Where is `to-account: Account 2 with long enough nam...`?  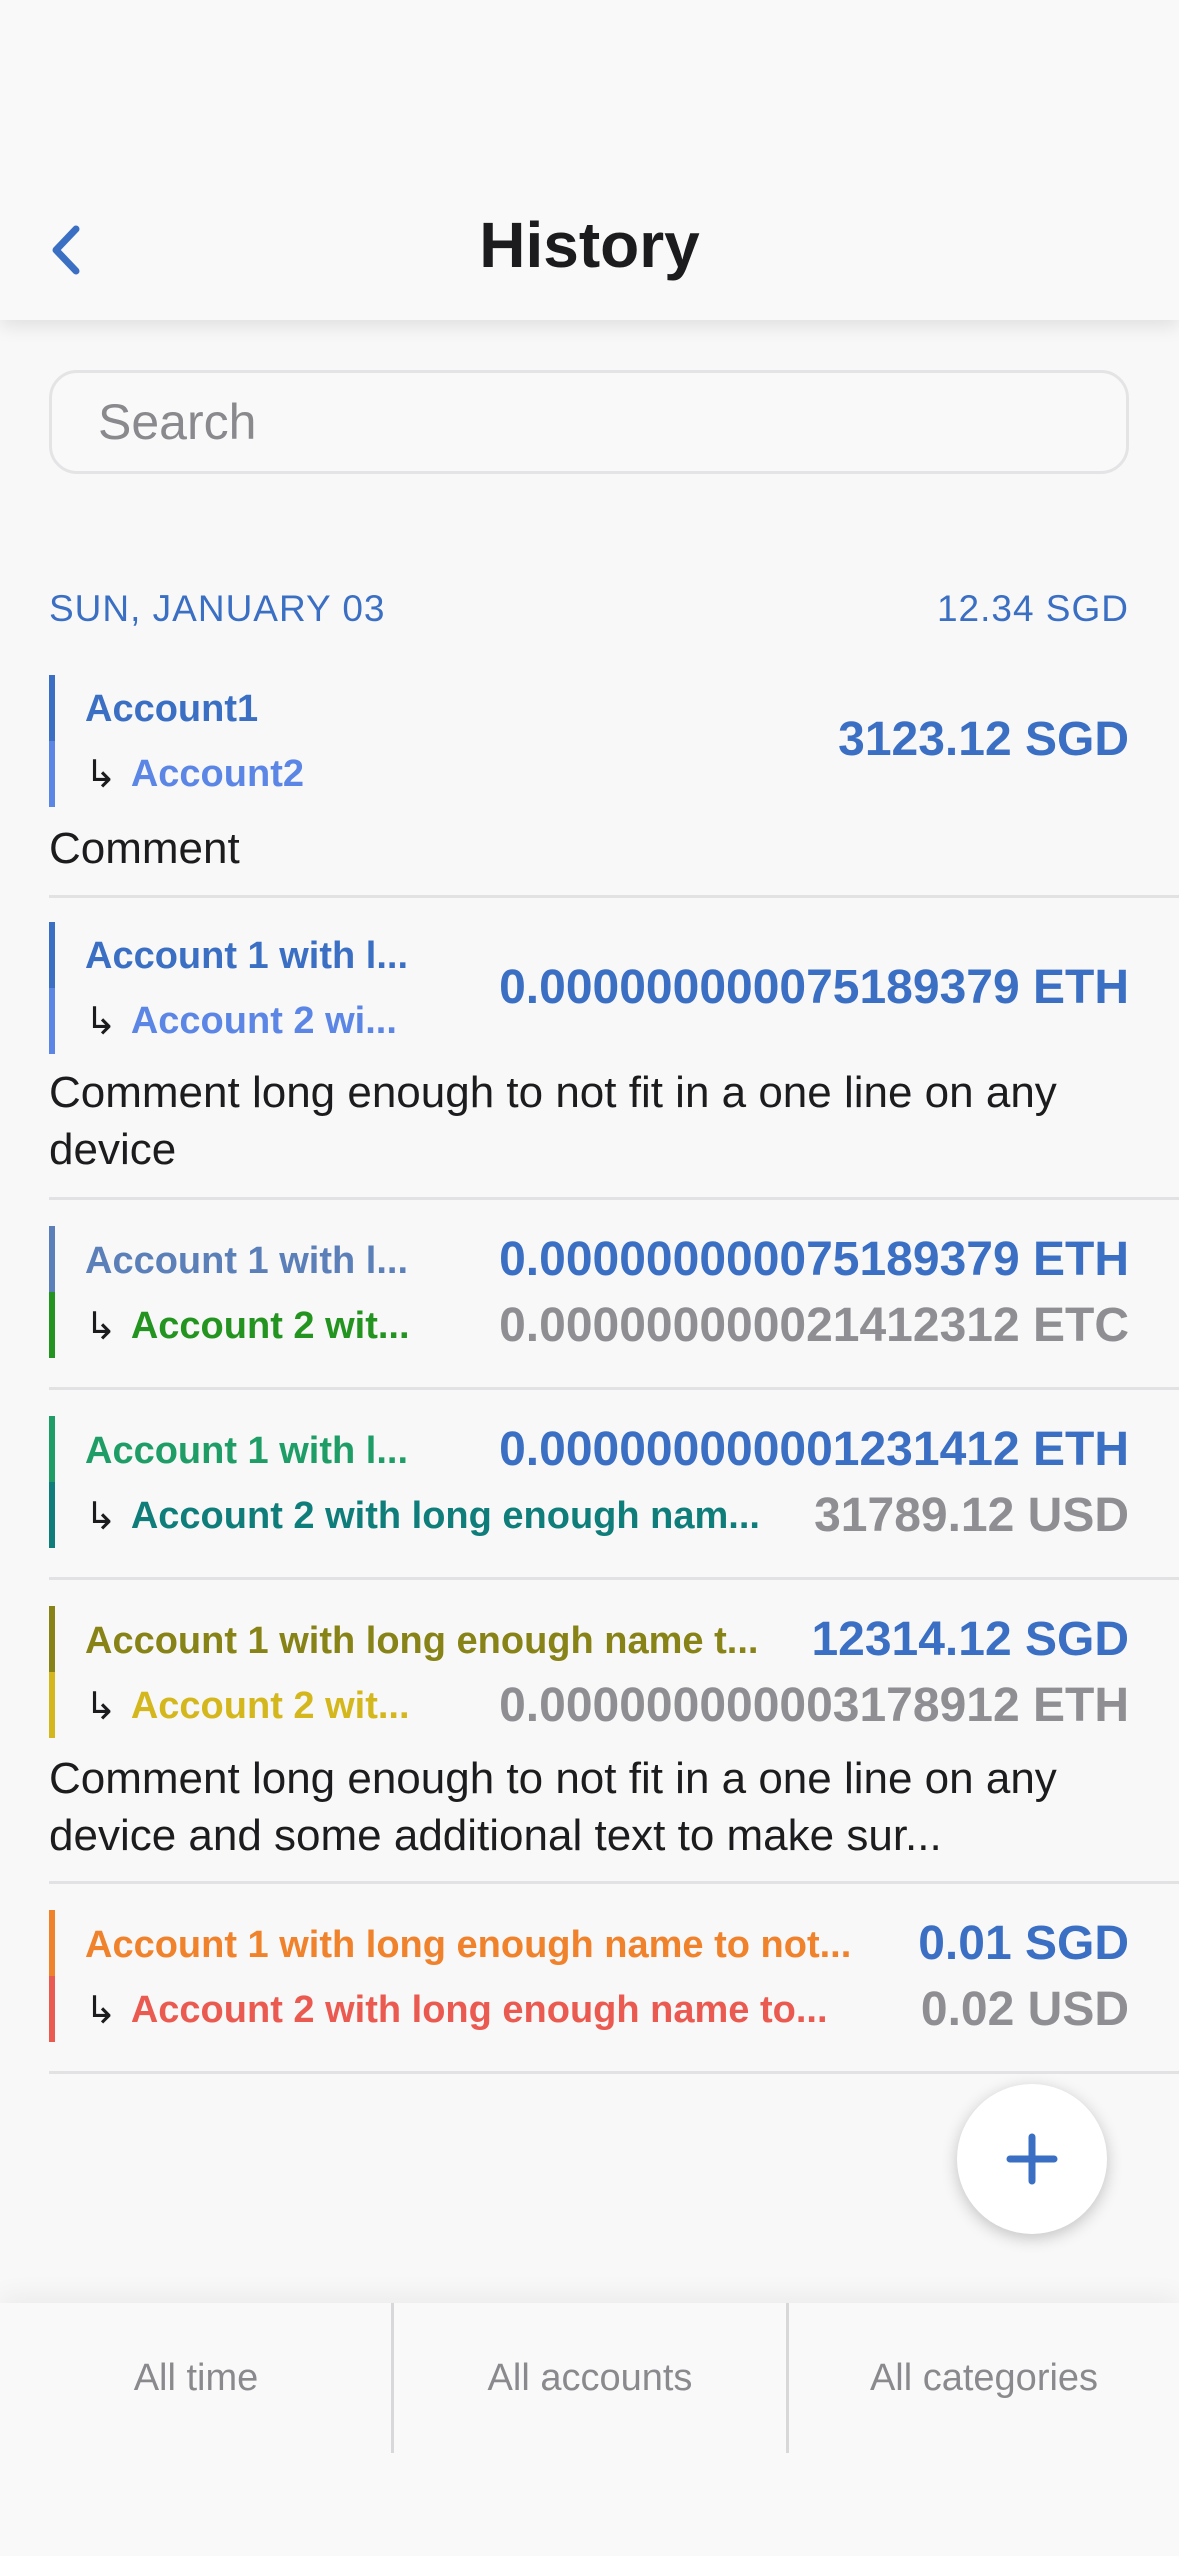 to-account: Account 2 with long enough nam... is located at coordinates (445, 1516).